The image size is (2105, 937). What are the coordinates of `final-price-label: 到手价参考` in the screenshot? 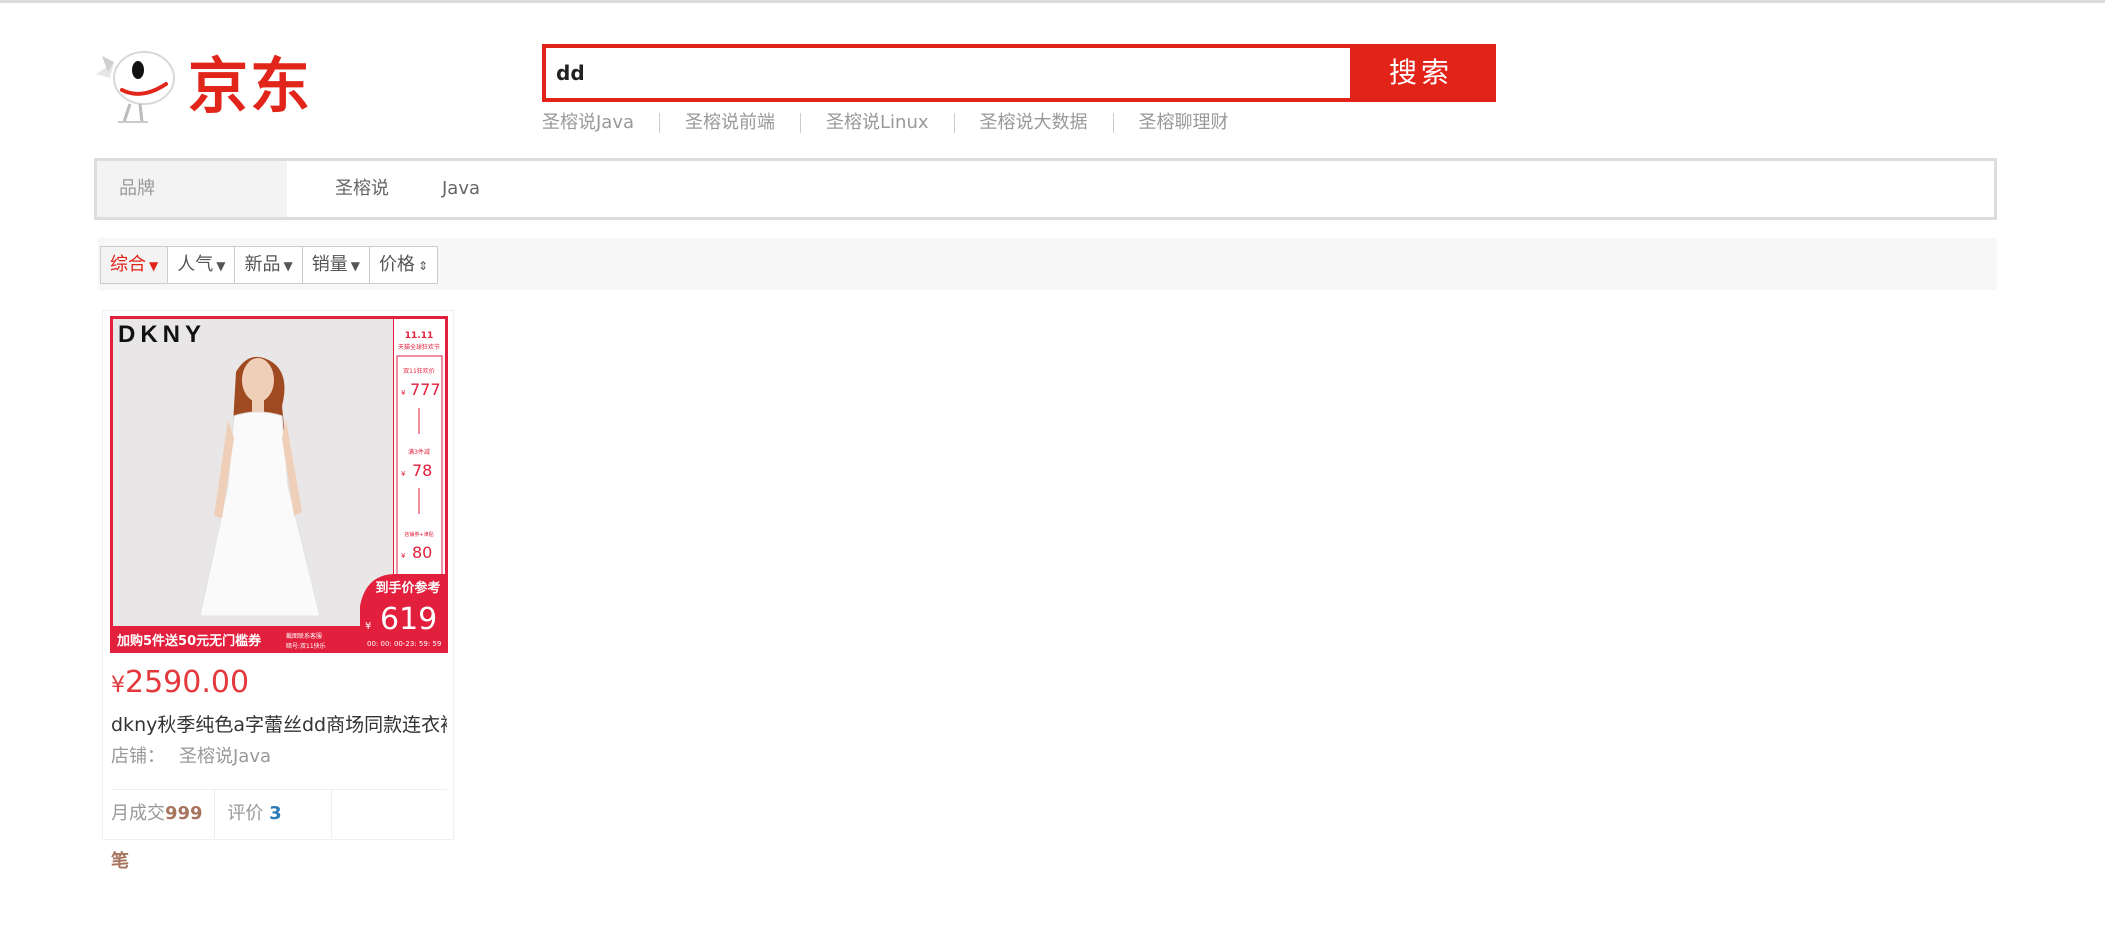 It's located at (407, 588).